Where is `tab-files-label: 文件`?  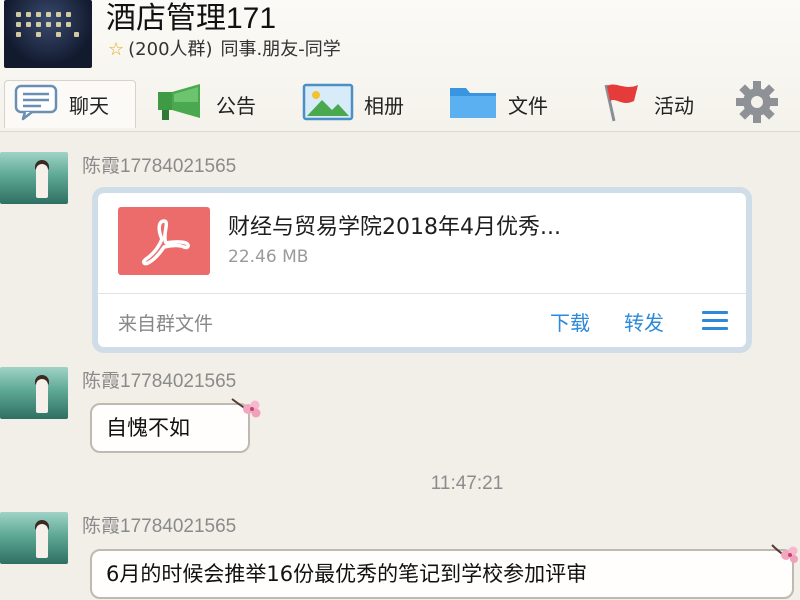
tab-files-label: 文件 is located at coordinates (528, 105).